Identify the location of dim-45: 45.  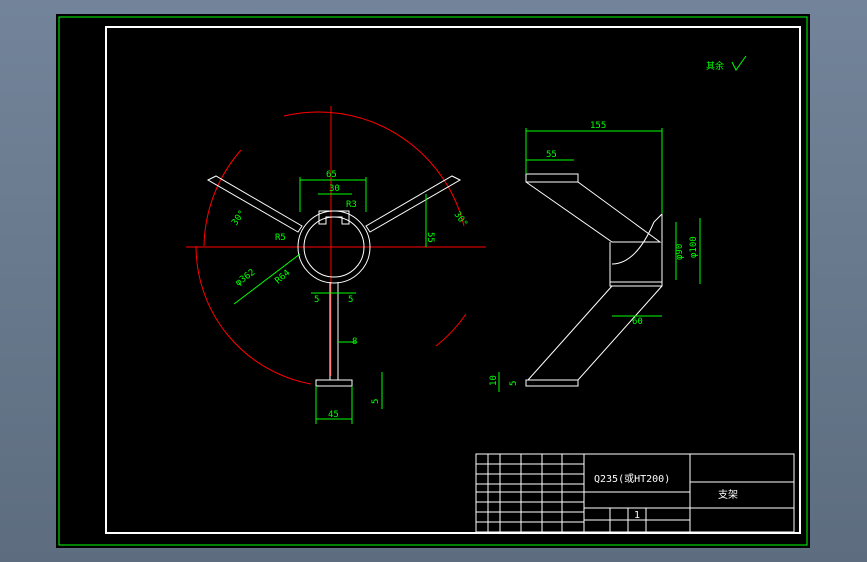
(333, 415).